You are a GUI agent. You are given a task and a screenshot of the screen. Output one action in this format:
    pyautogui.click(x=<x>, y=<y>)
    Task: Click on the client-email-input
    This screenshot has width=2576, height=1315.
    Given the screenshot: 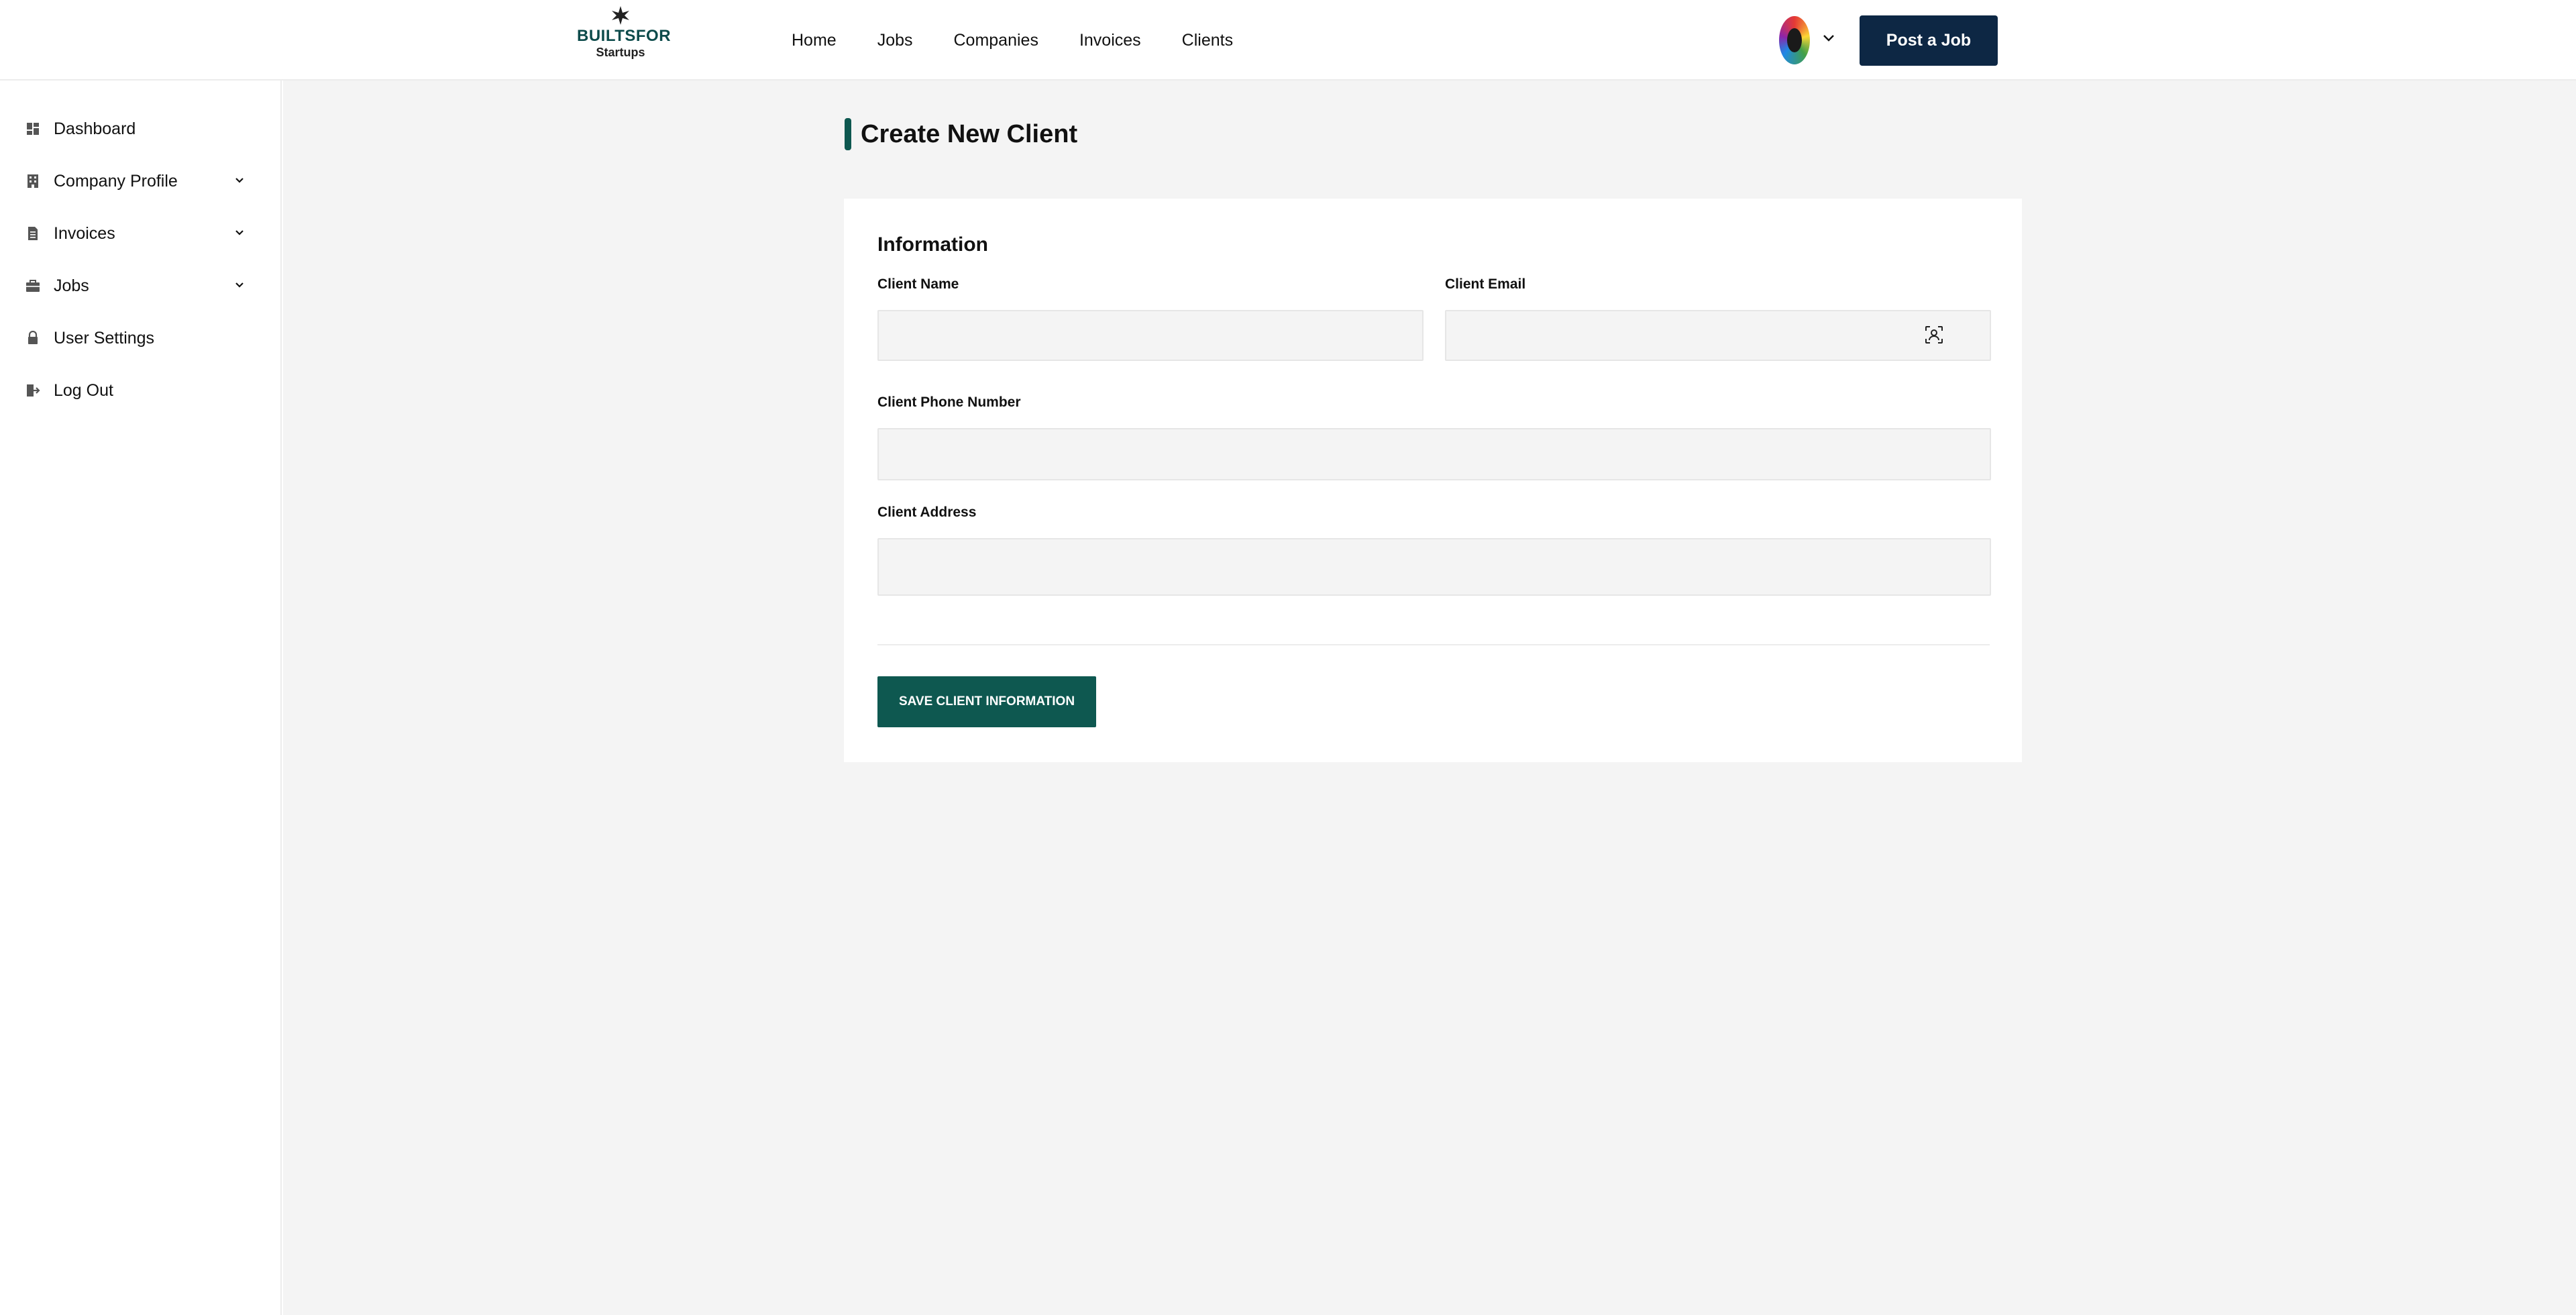 What is the action you would take?
    pyautogui.click(x=1718, y=335)
    